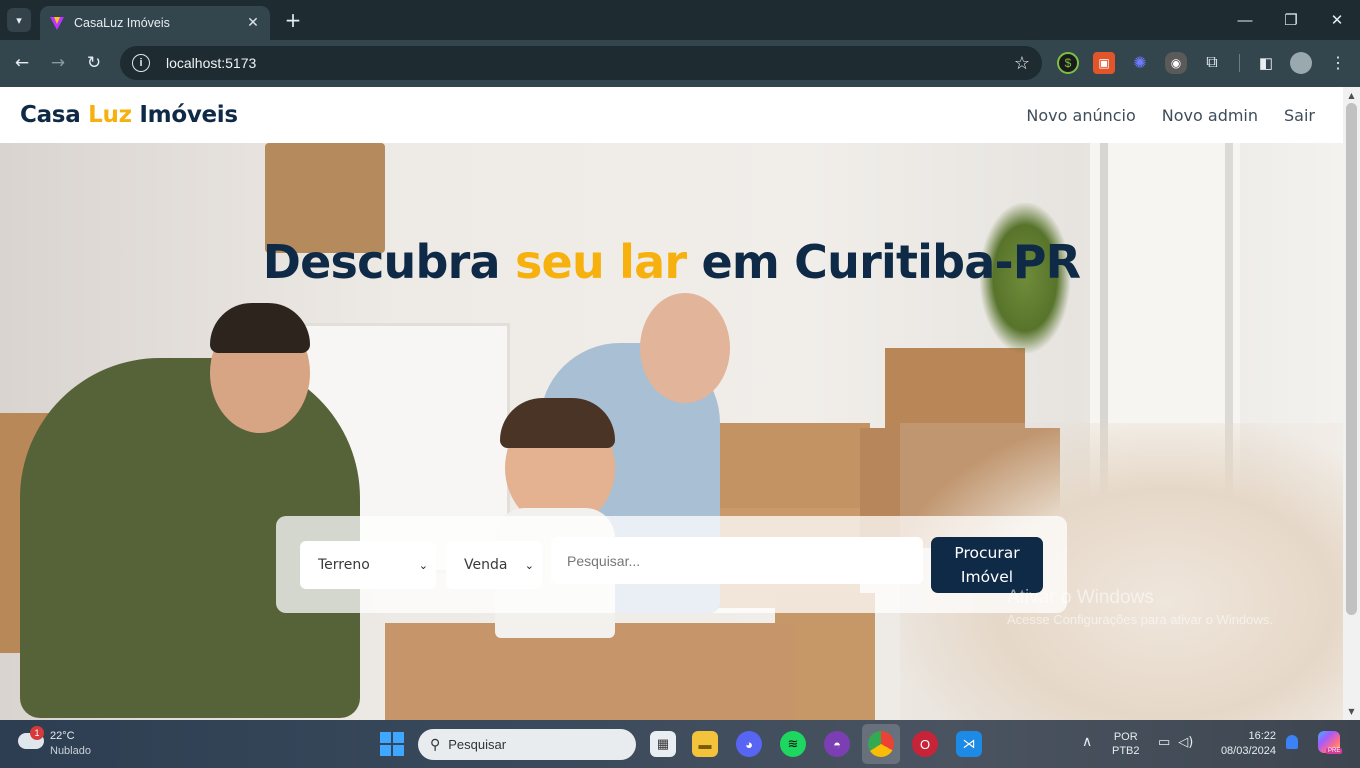  I want to click on copilot-pre-badge: PRE, so click(1334, 751).